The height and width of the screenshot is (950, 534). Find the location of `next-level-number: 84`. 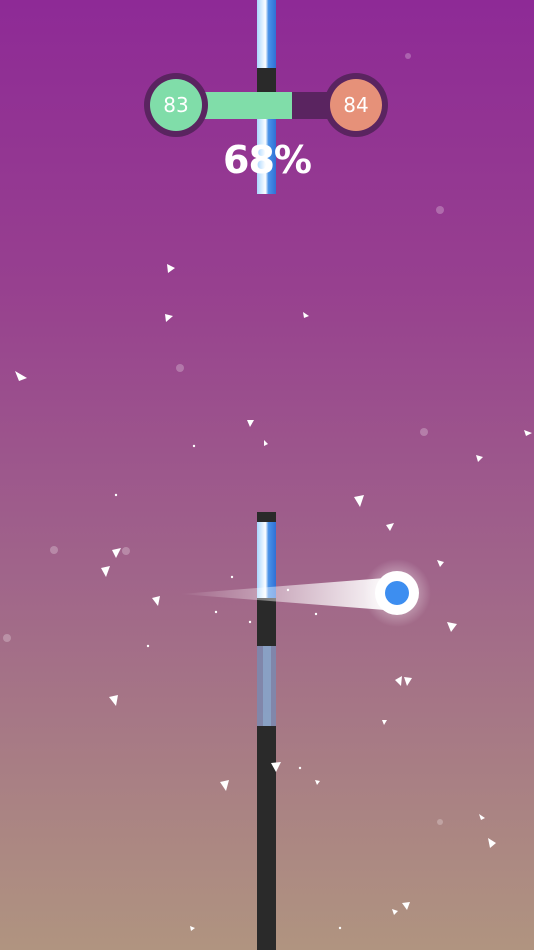

next-level-number: 84 is located at coordinates (356, 105).